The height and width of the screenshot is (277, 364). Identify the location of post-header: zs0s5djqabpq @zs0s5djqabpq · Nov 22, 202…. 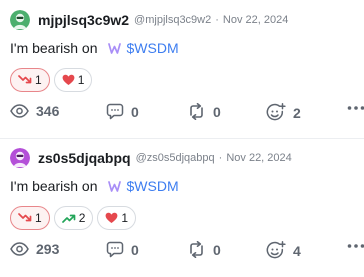
(151, 158).